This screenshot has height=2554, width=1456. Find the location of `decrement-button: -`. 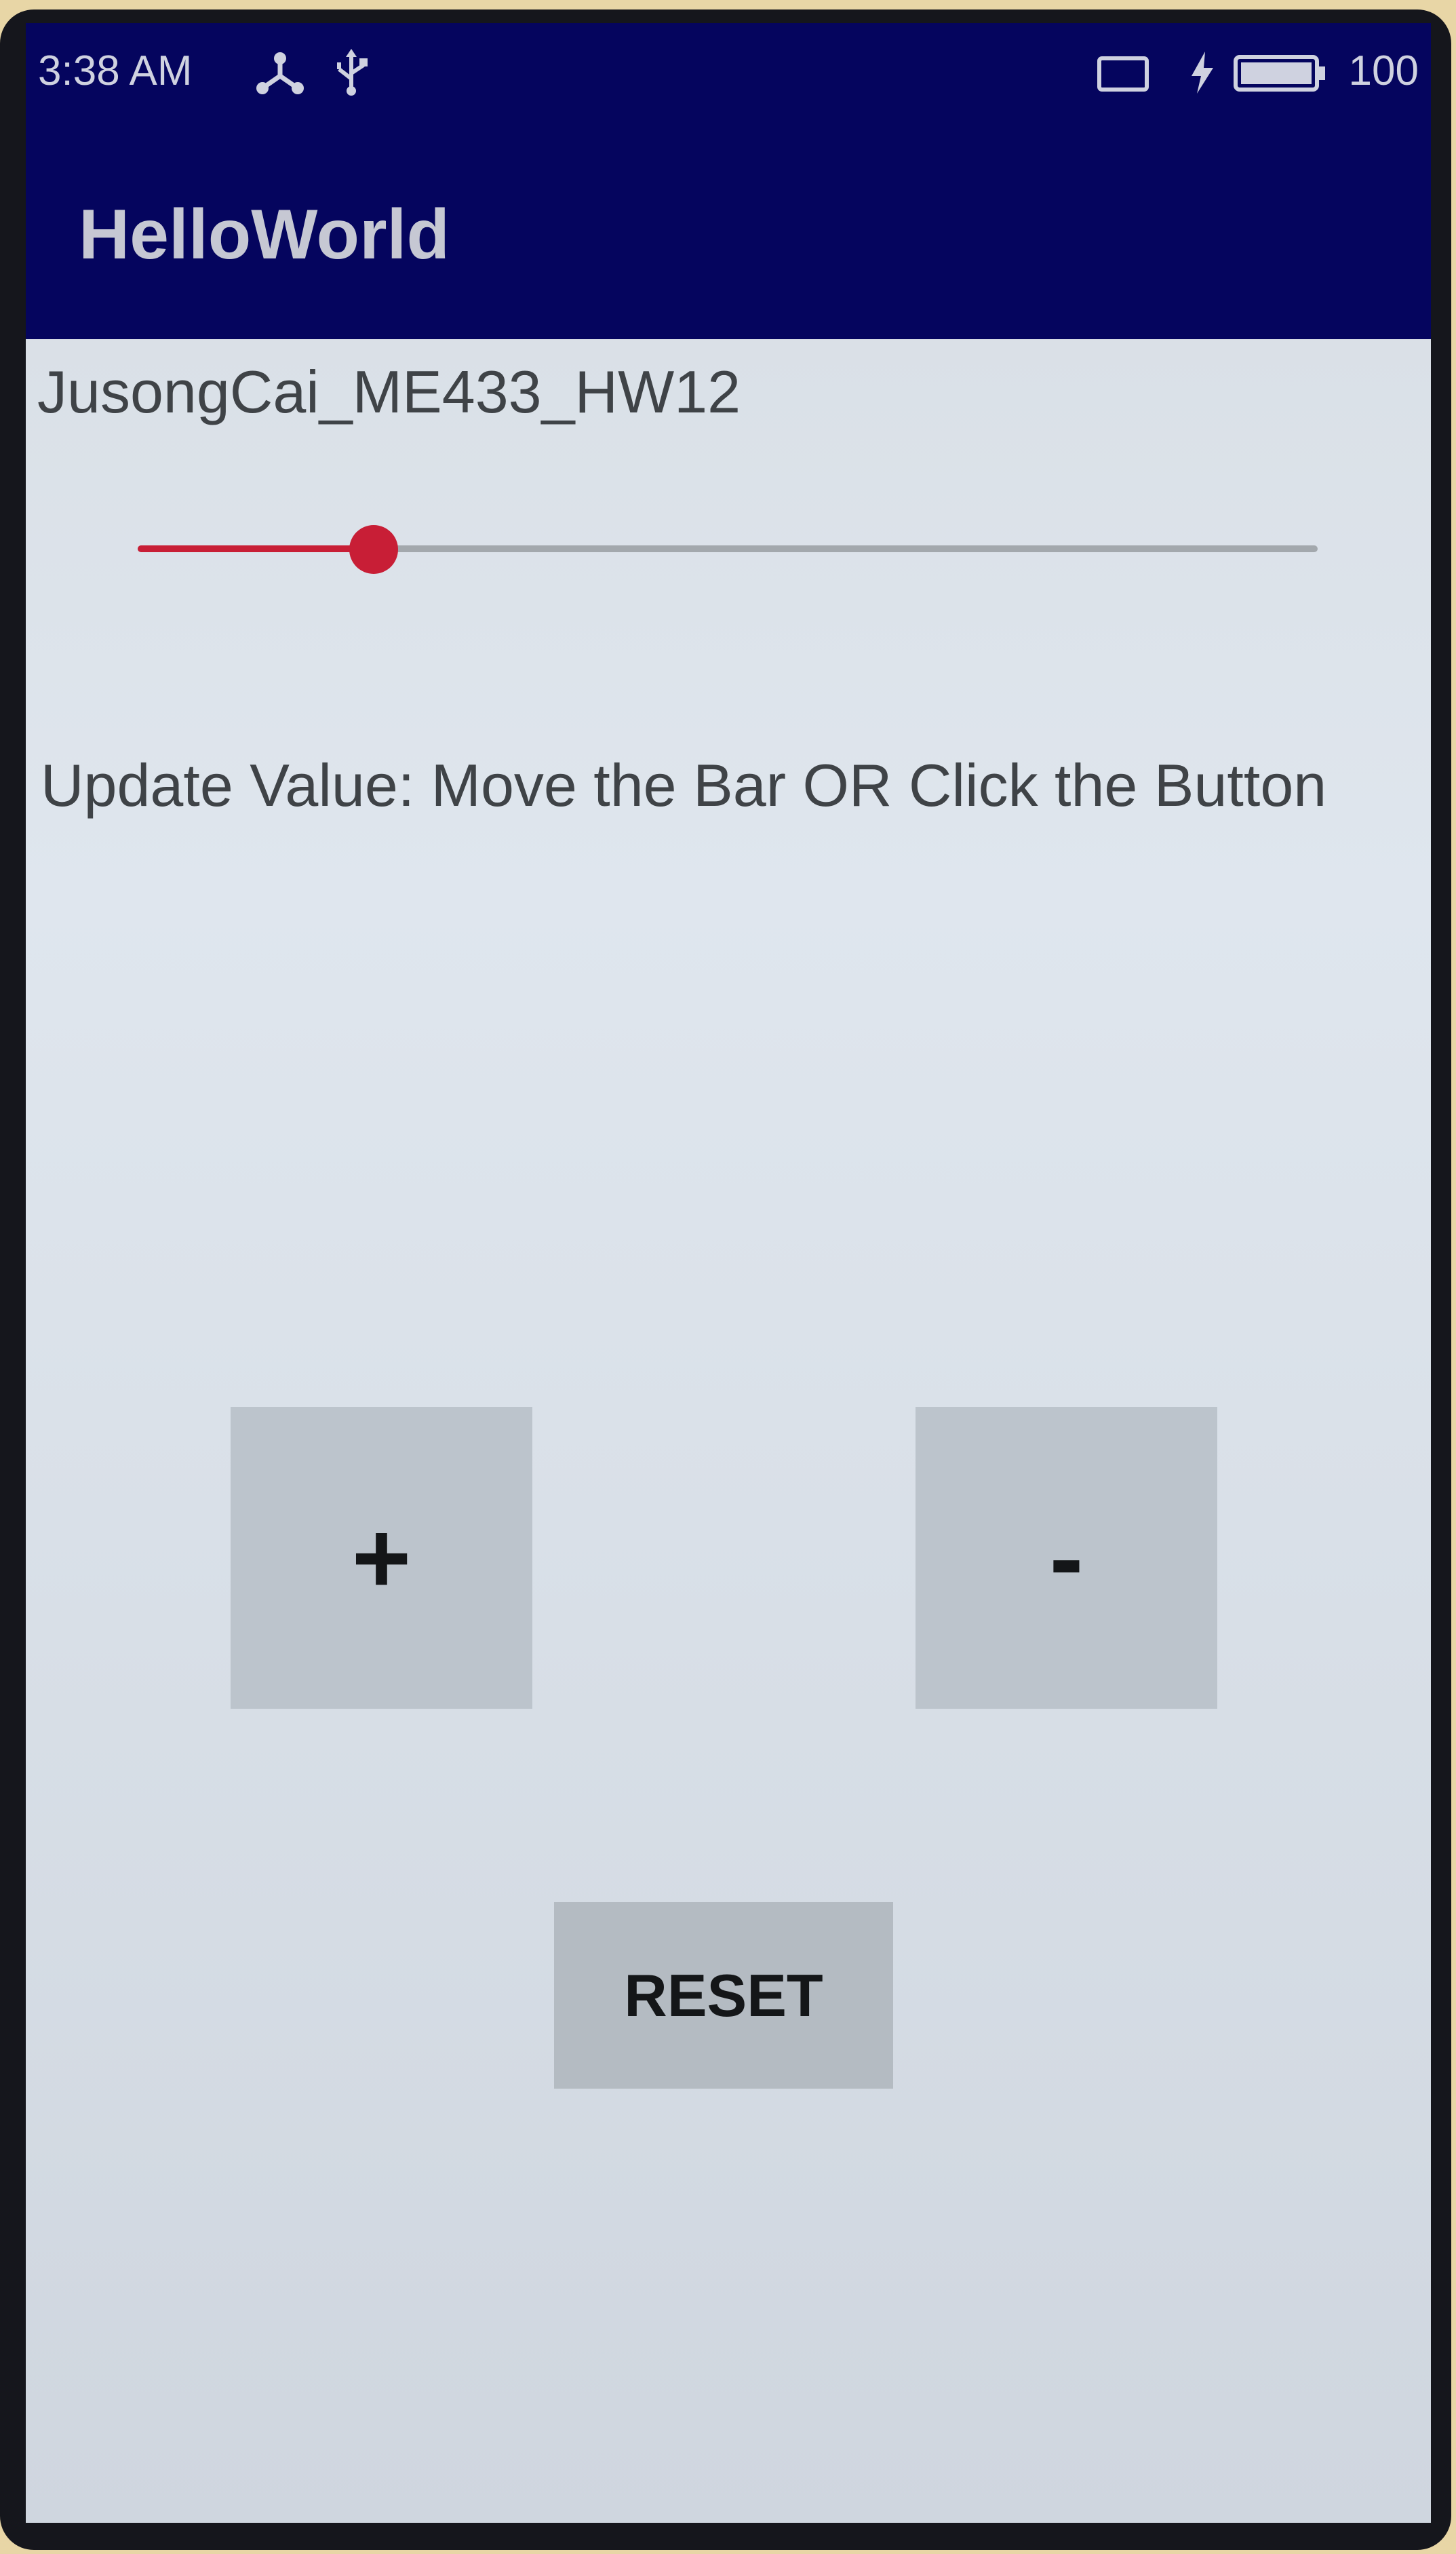

decrement-button: - is located at coordinates (1066, 1558).